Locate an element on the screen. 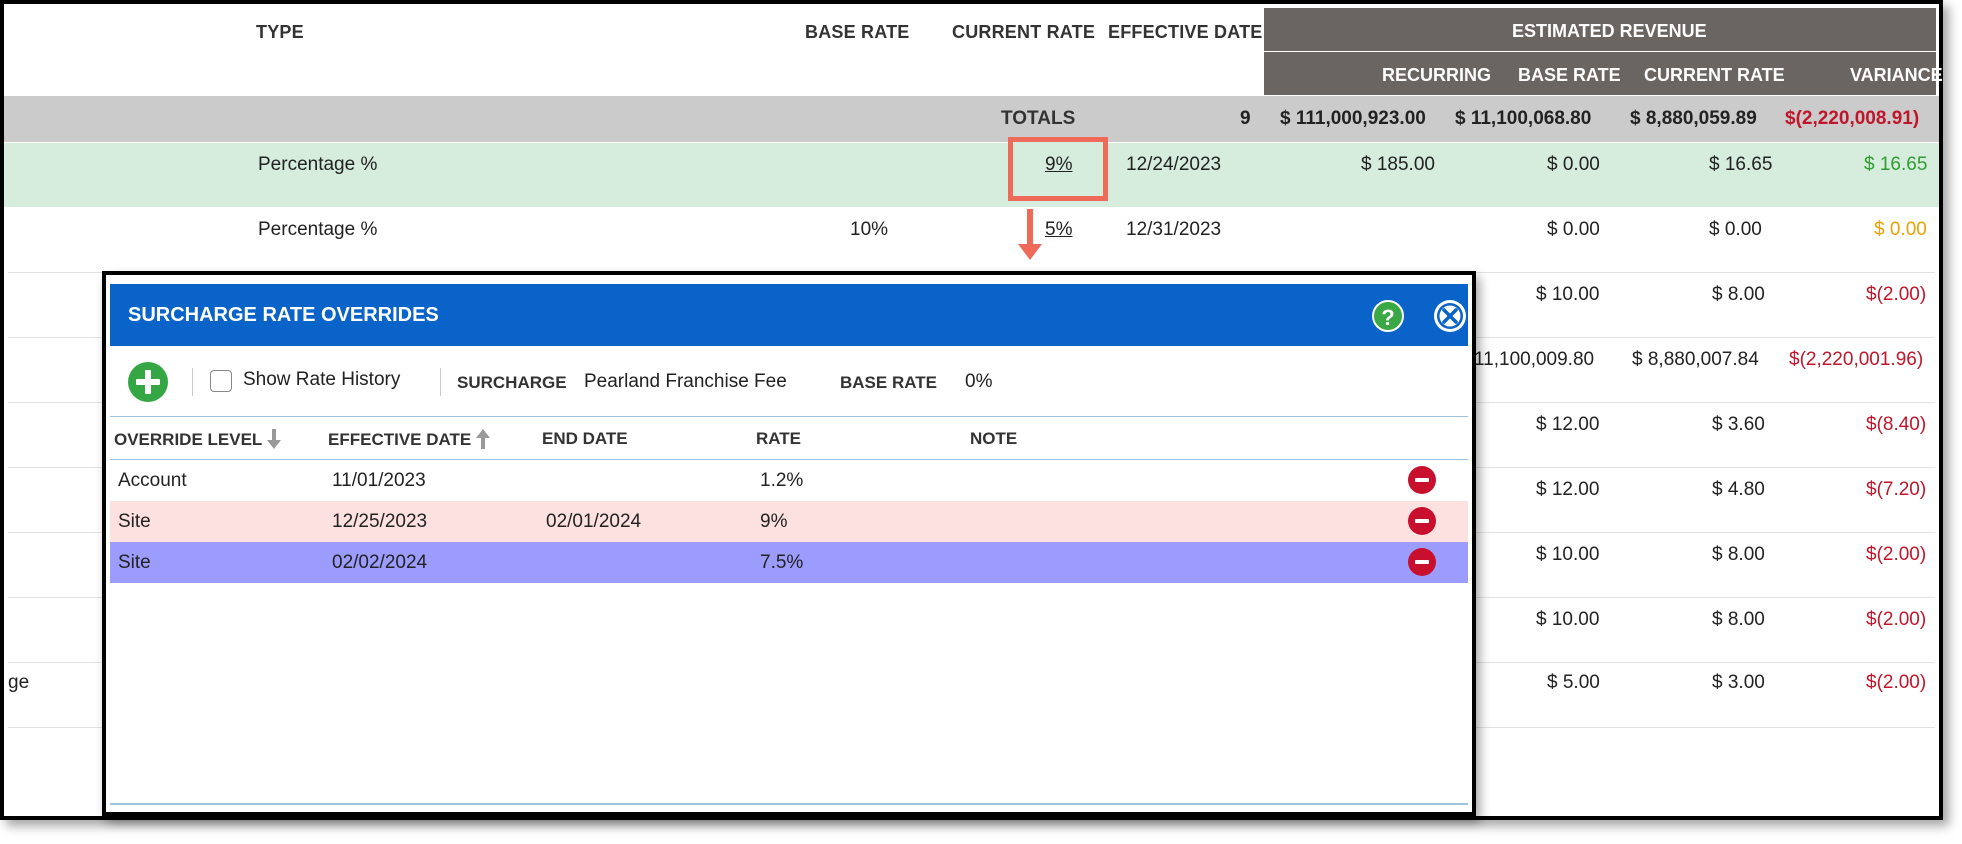 Image resolution: width=1962 pixels, height=844 pixels. totals-current-rate: $ 8,880,059.89 is located at coordinates (1693, 118).